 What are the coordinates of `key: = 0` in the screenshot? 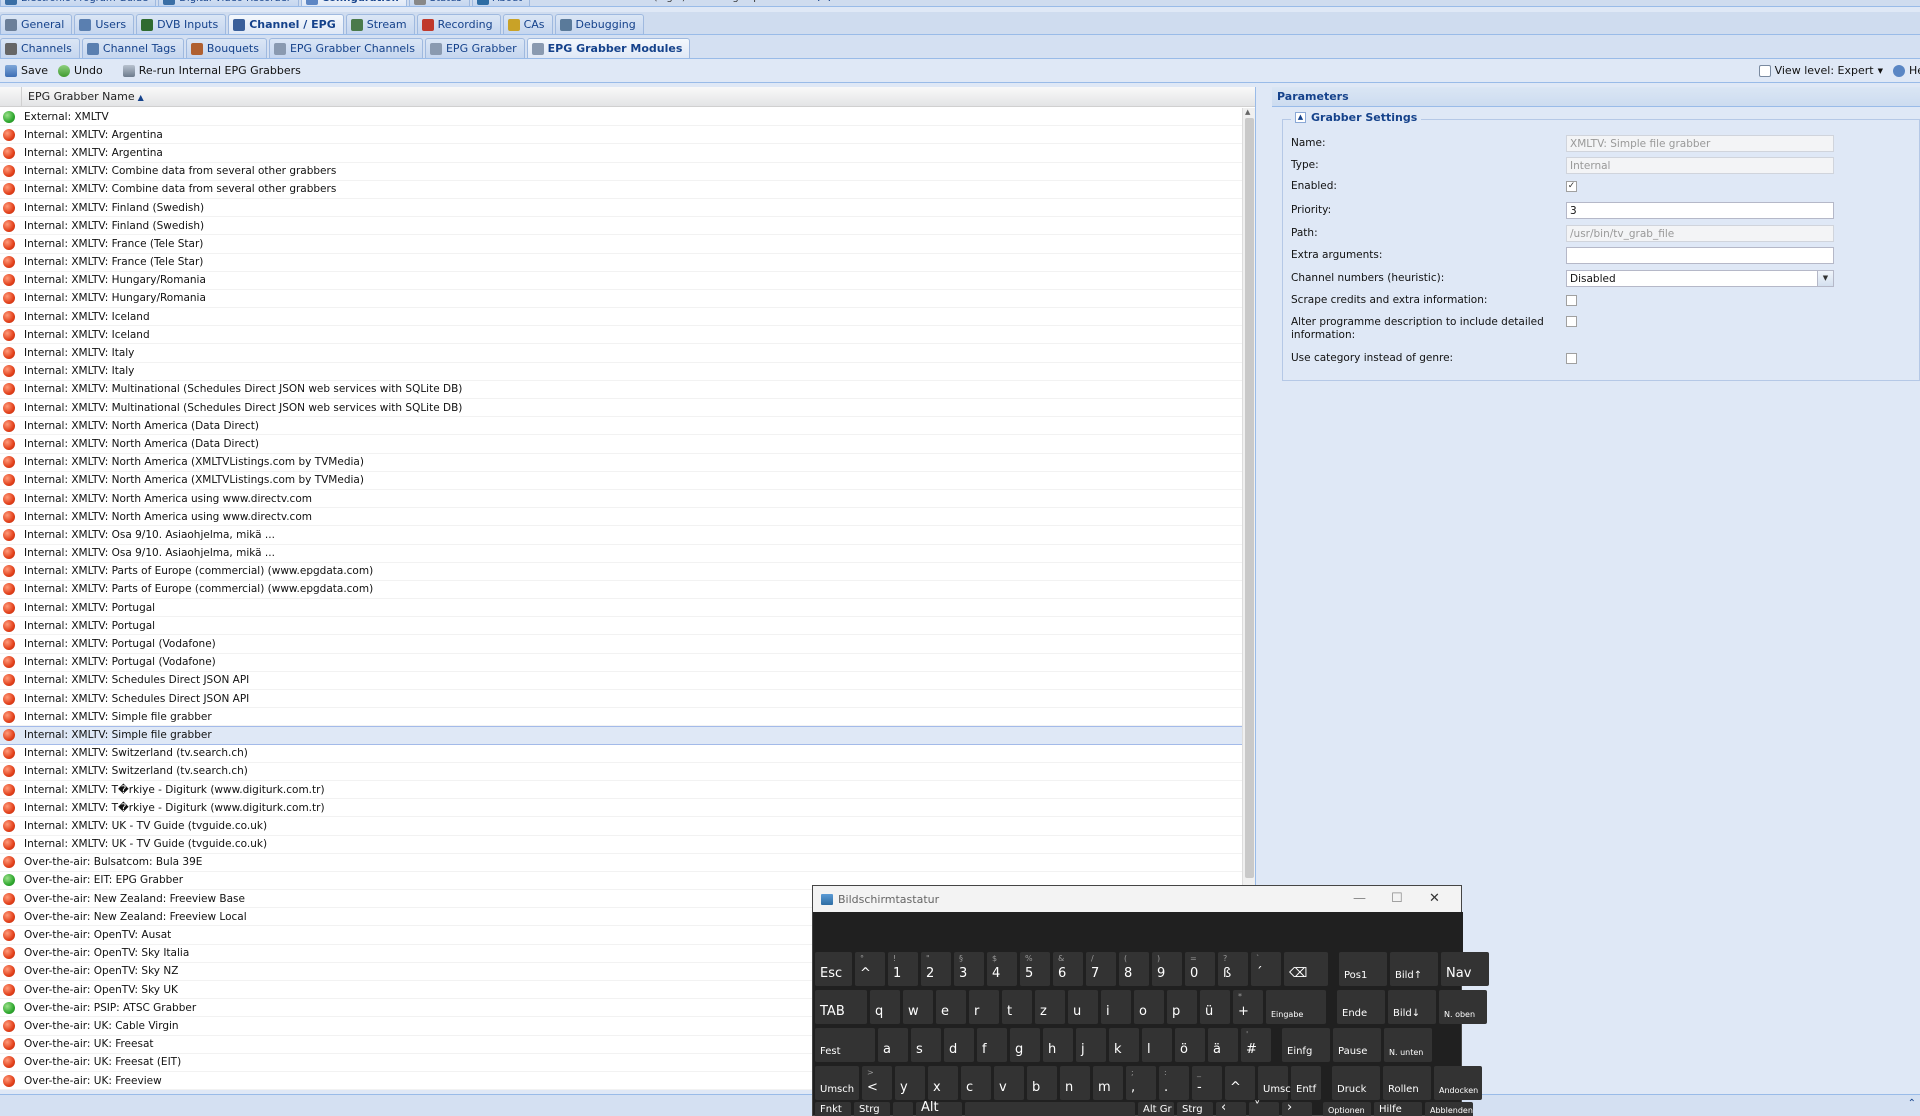 It's located at (1200, 969).